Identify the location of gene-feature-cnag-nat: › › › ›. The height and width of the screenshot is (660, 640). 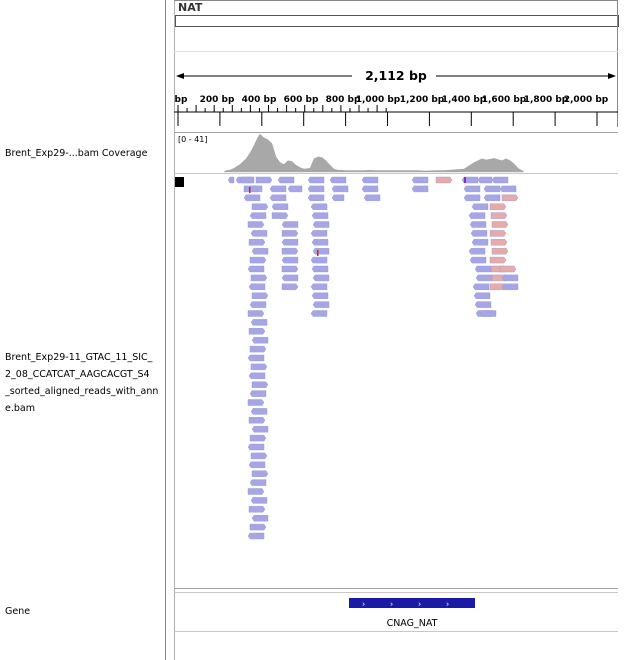
(412, 603).